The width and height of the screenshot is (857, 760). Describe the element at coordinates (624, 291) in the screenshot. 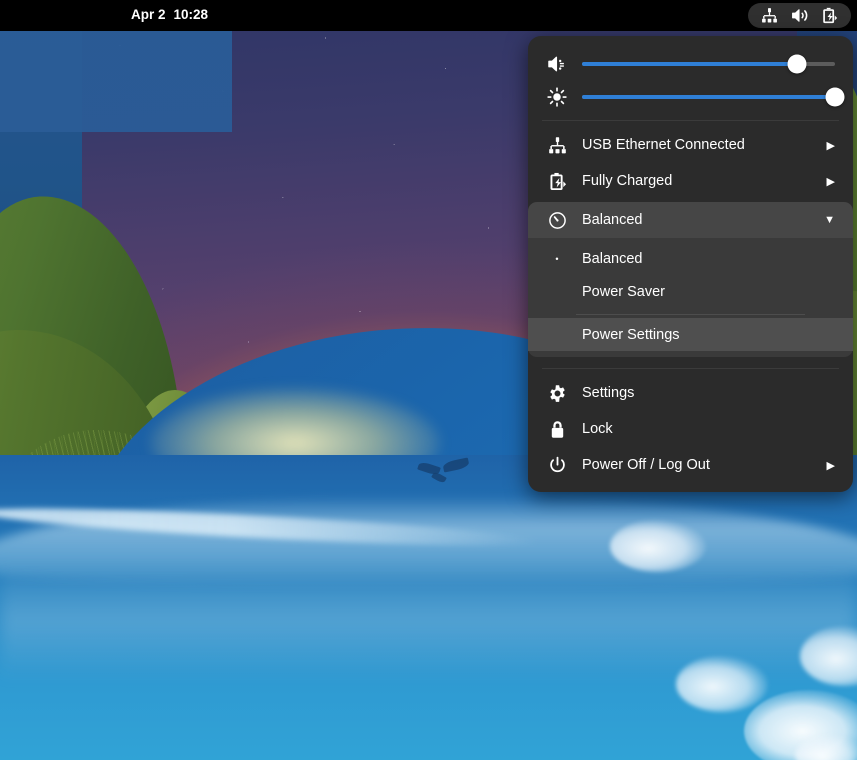

I see `power-profile-option-label: Power Saver` at that location.